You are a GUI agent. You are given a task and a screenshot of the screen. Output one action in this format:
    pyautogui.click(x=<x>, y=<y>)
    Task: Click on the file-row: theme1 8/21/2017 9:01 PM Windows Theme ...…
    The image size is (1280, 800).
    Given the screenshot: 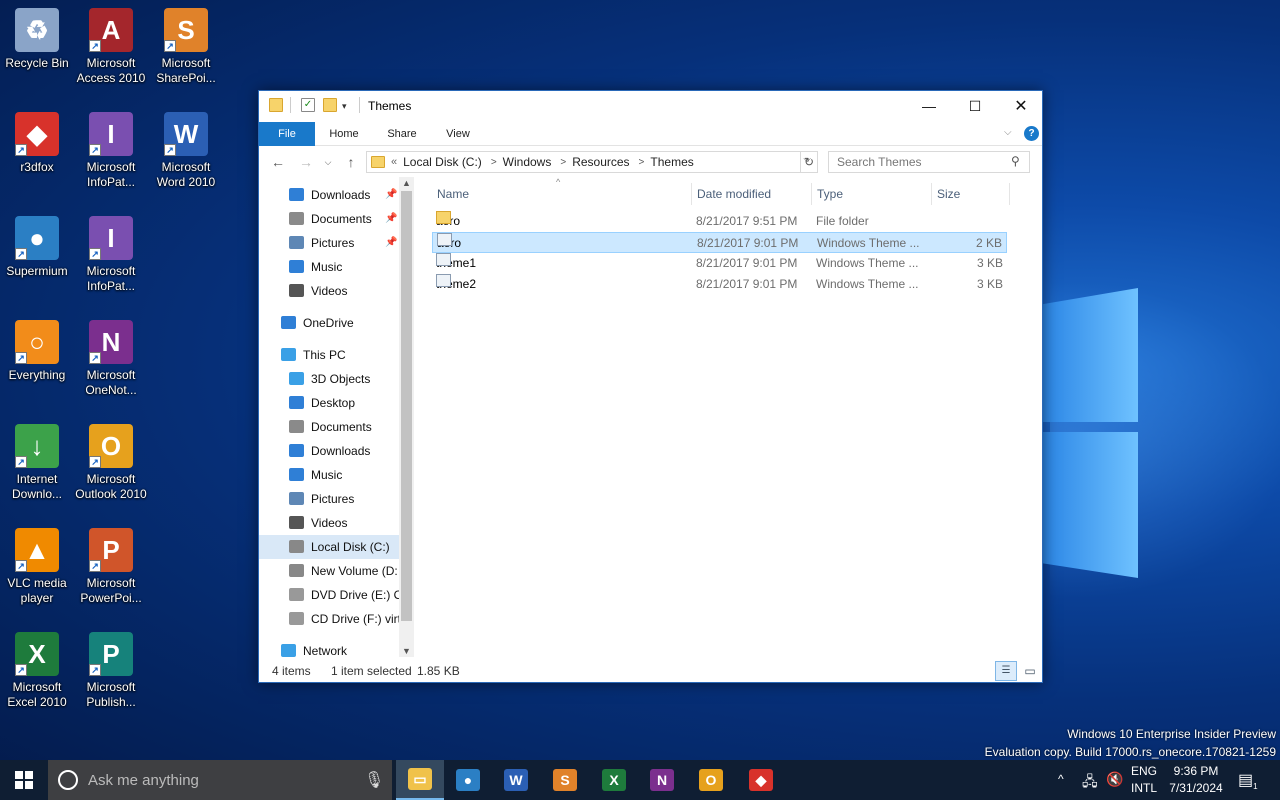 What is the action you would take?
    pyautogui.click(x=719, y=263)
    